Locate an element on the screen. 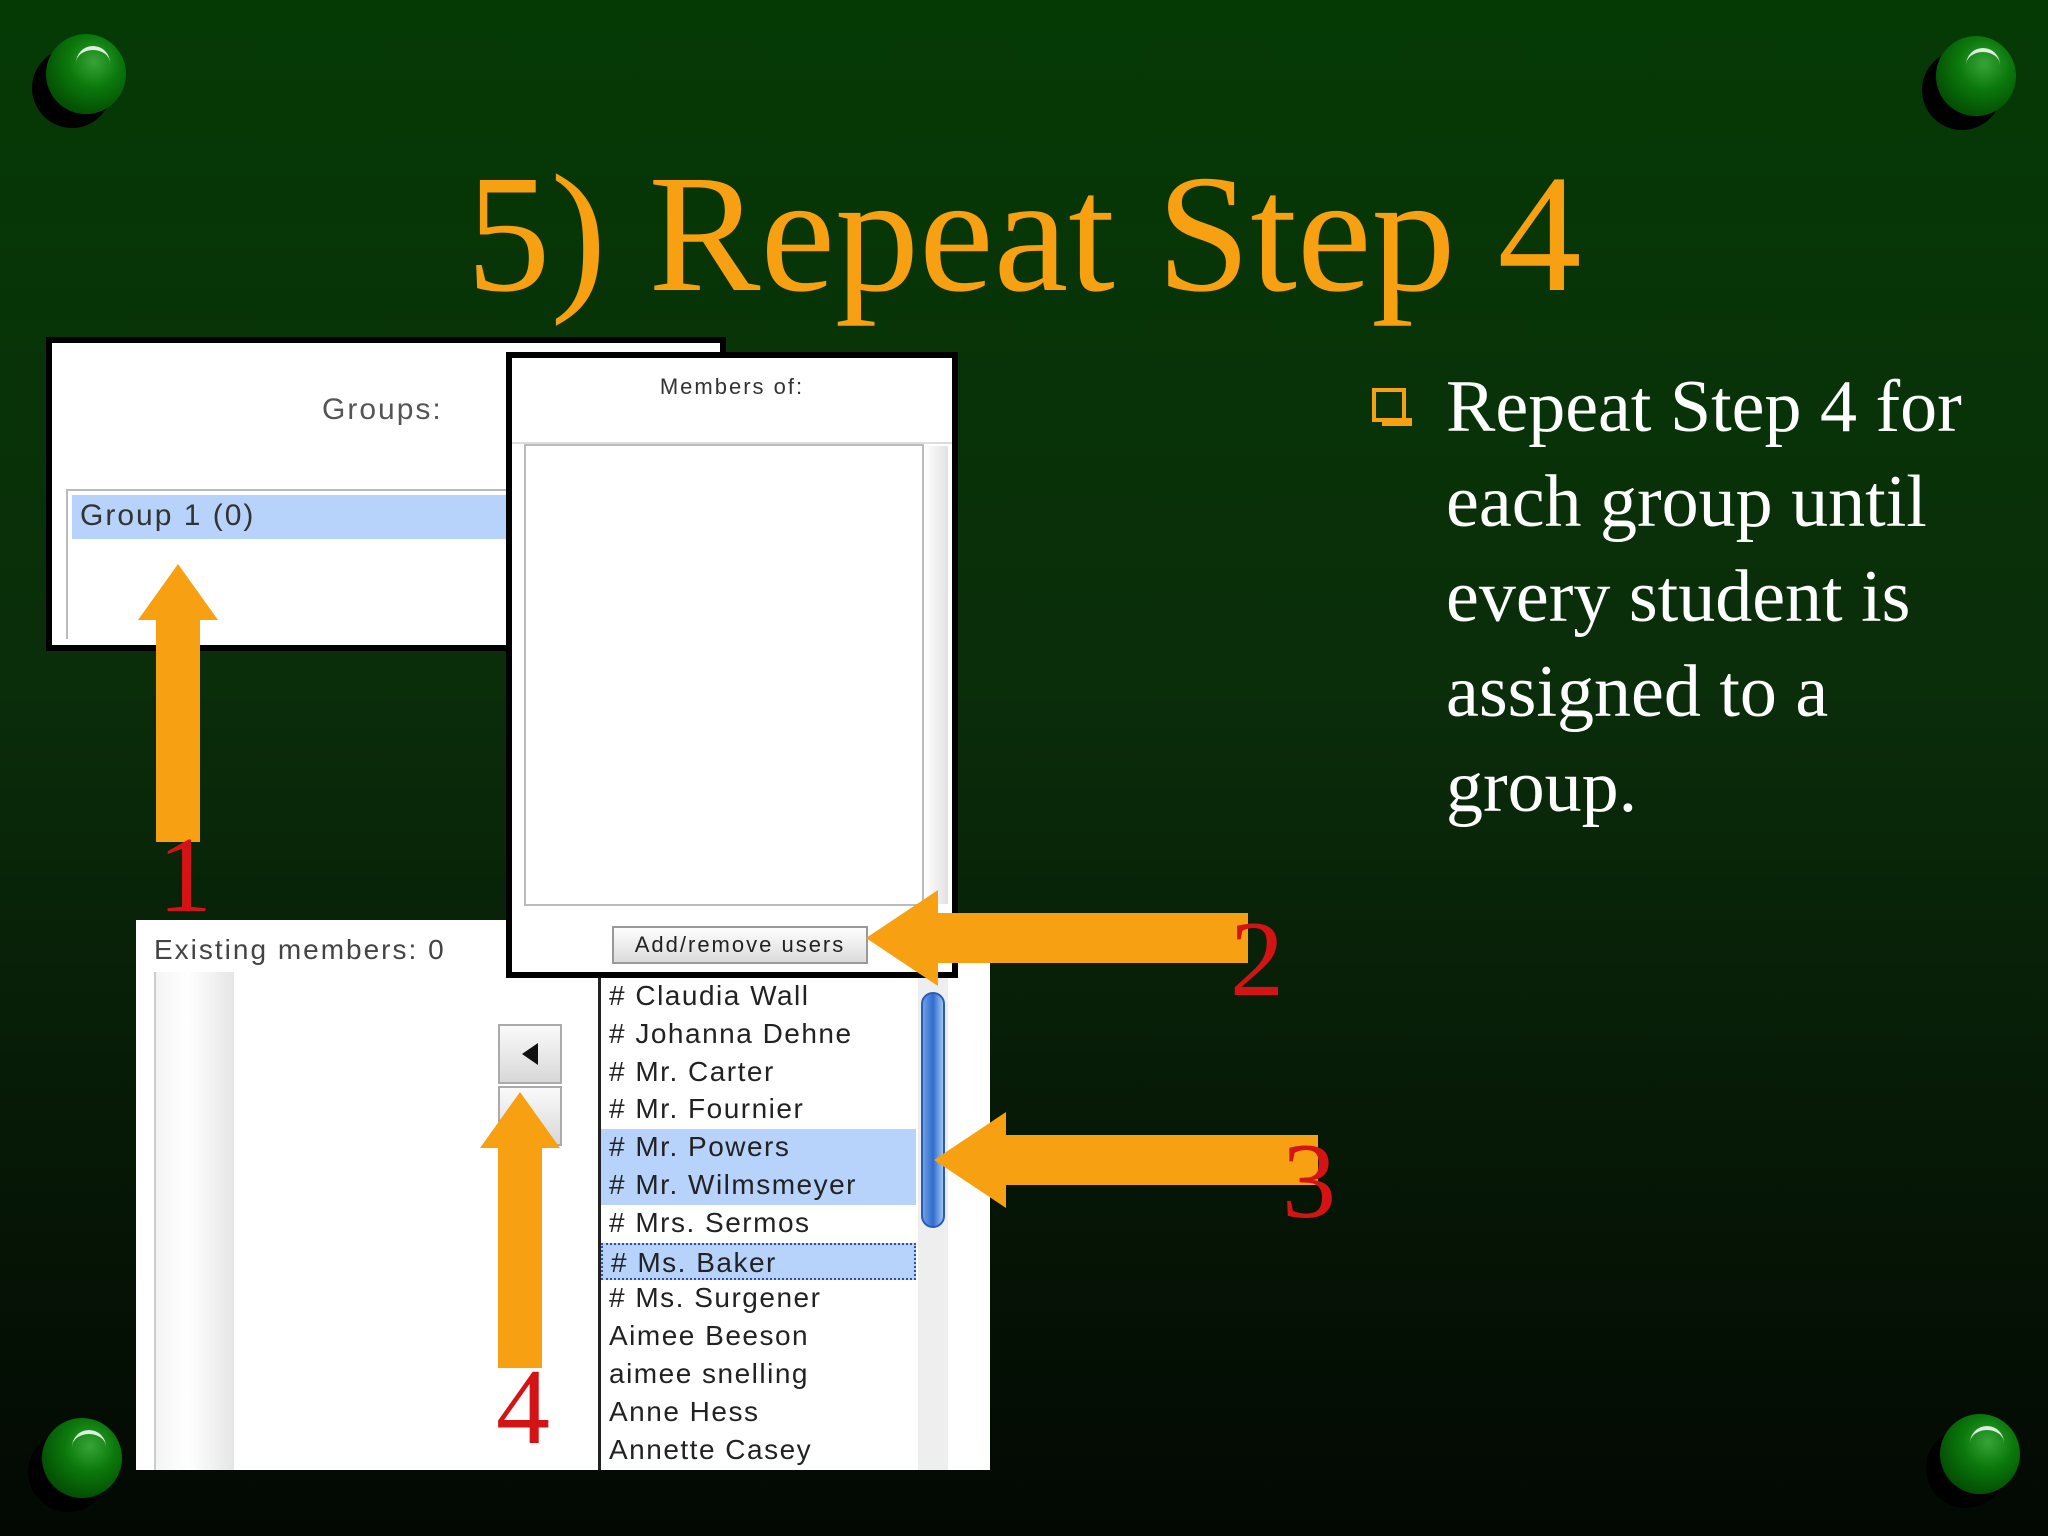 Image resolution: width=2048 pixels, height=1536 pixels. step-number-4: 4 is located at coordinates (523, 1407).